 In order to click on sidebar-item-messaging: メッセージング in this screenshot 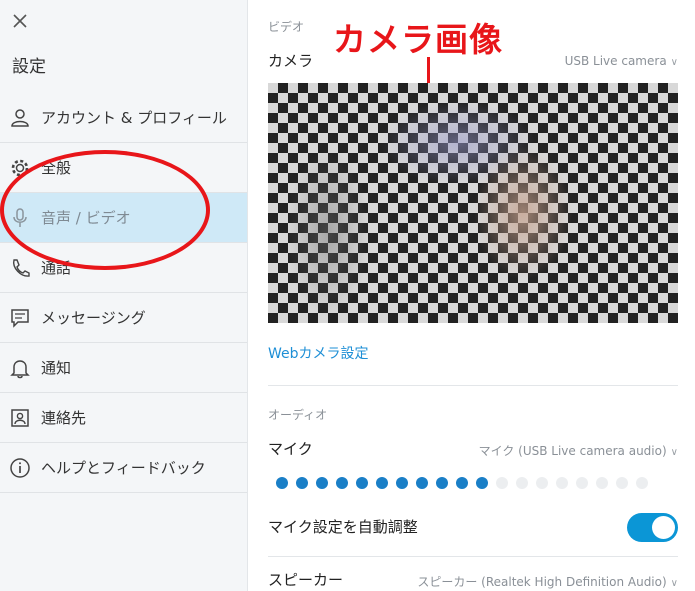, I will do `click(123, 318)`.